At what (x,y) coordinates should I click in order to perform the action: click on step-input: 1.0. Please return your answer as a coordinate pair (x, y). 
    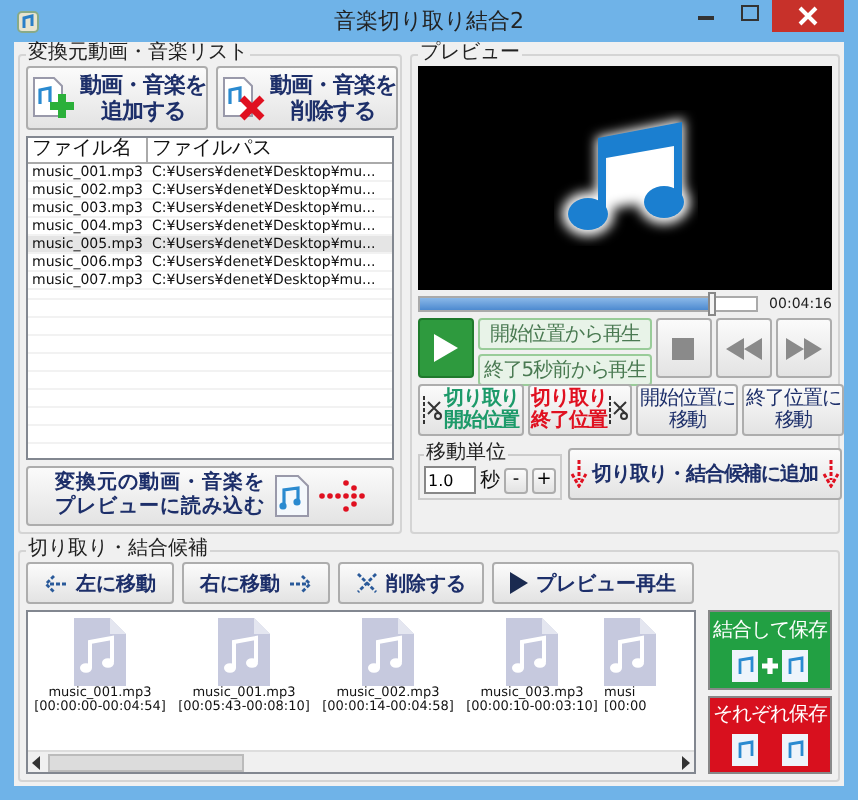
    Looking at the image, I should click on (450, 480).